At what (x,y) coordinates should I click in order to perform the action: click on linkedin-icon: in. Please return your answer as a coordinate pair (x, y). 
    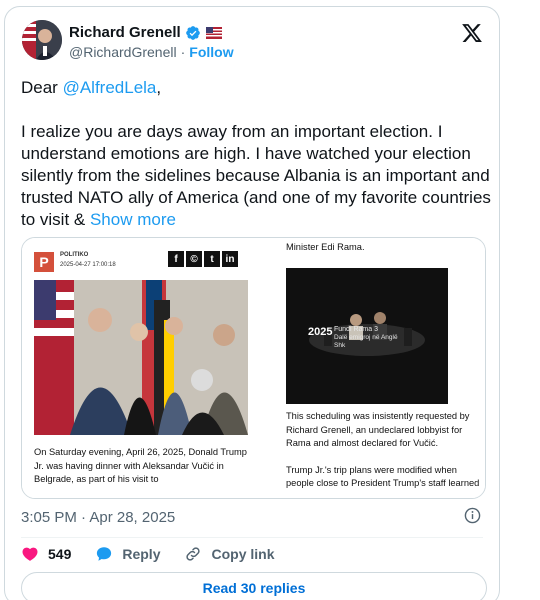
    Looking at the image, I should click on (230, 259).